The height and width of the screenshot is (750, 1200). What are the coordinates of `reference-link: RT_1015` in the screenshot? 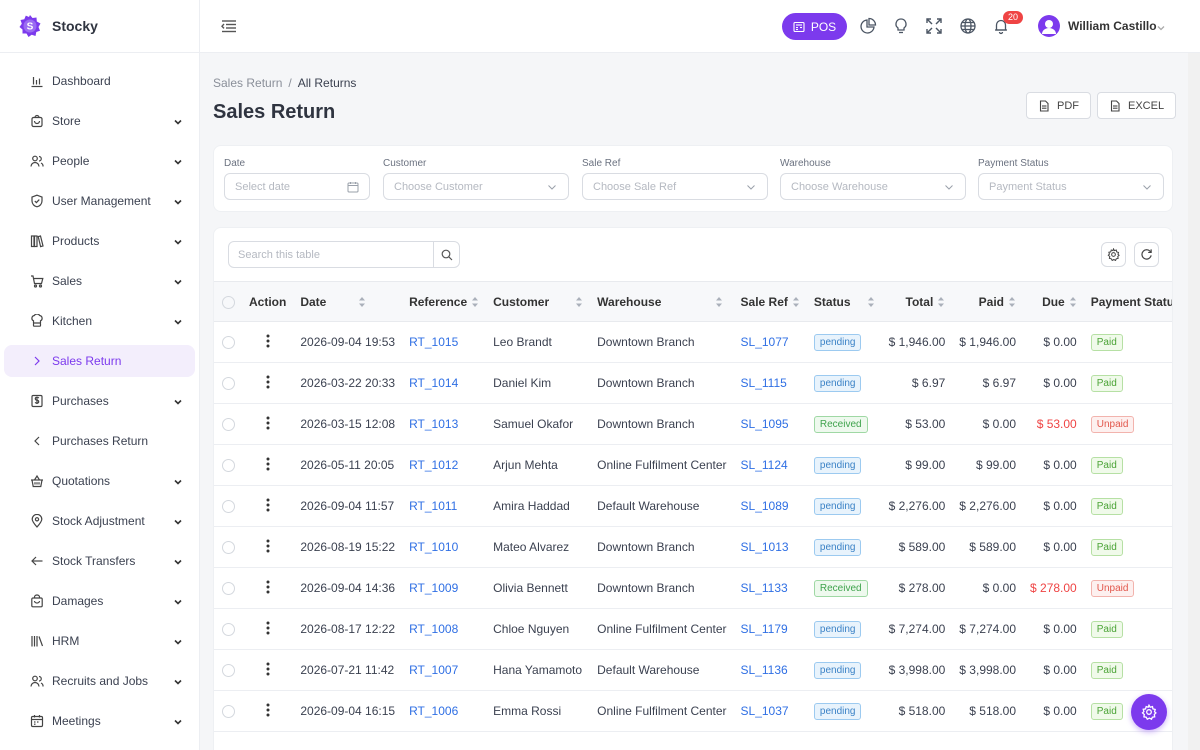 It's located at (433, 342).